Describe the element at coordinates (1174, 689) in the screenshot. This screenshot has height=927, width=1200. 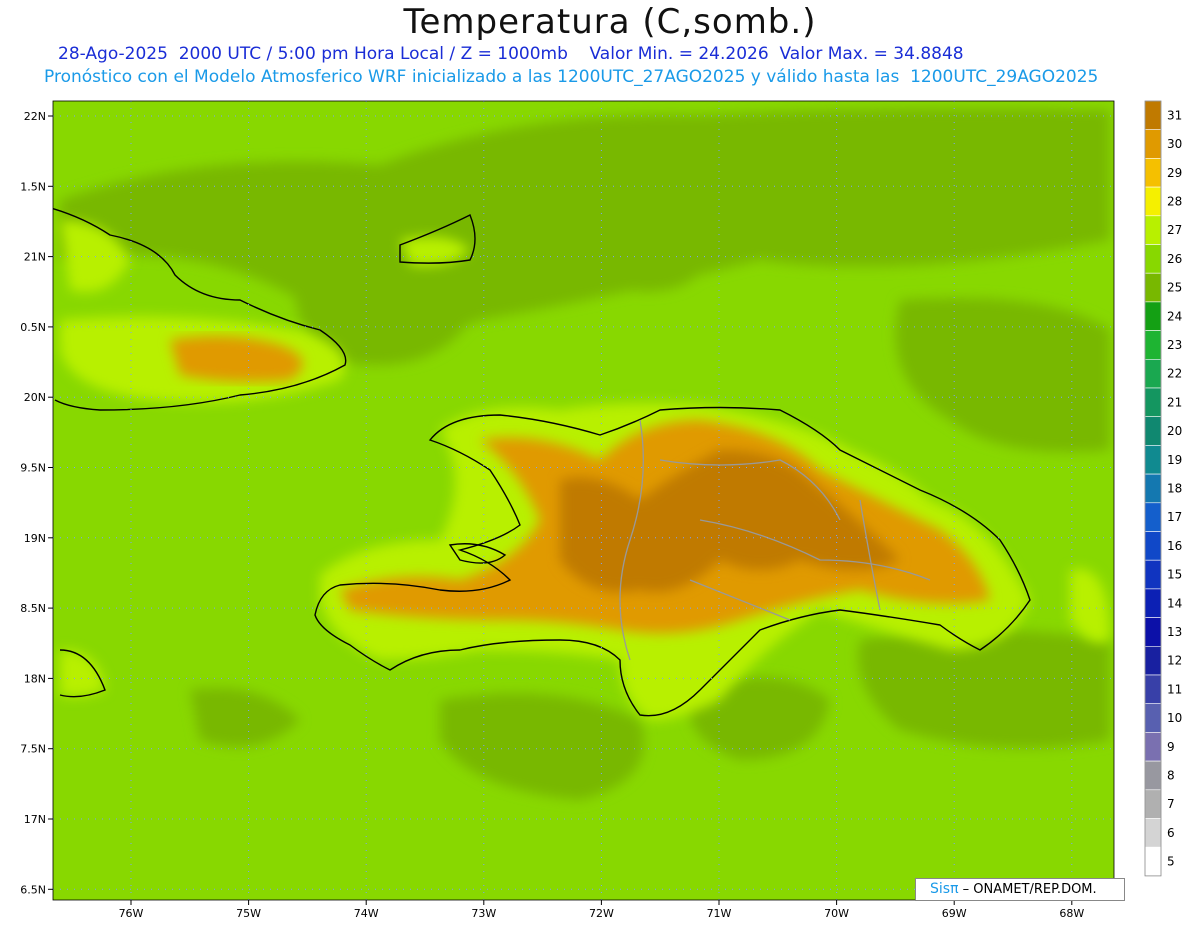
I see `colorbar-label: 11` at that location.